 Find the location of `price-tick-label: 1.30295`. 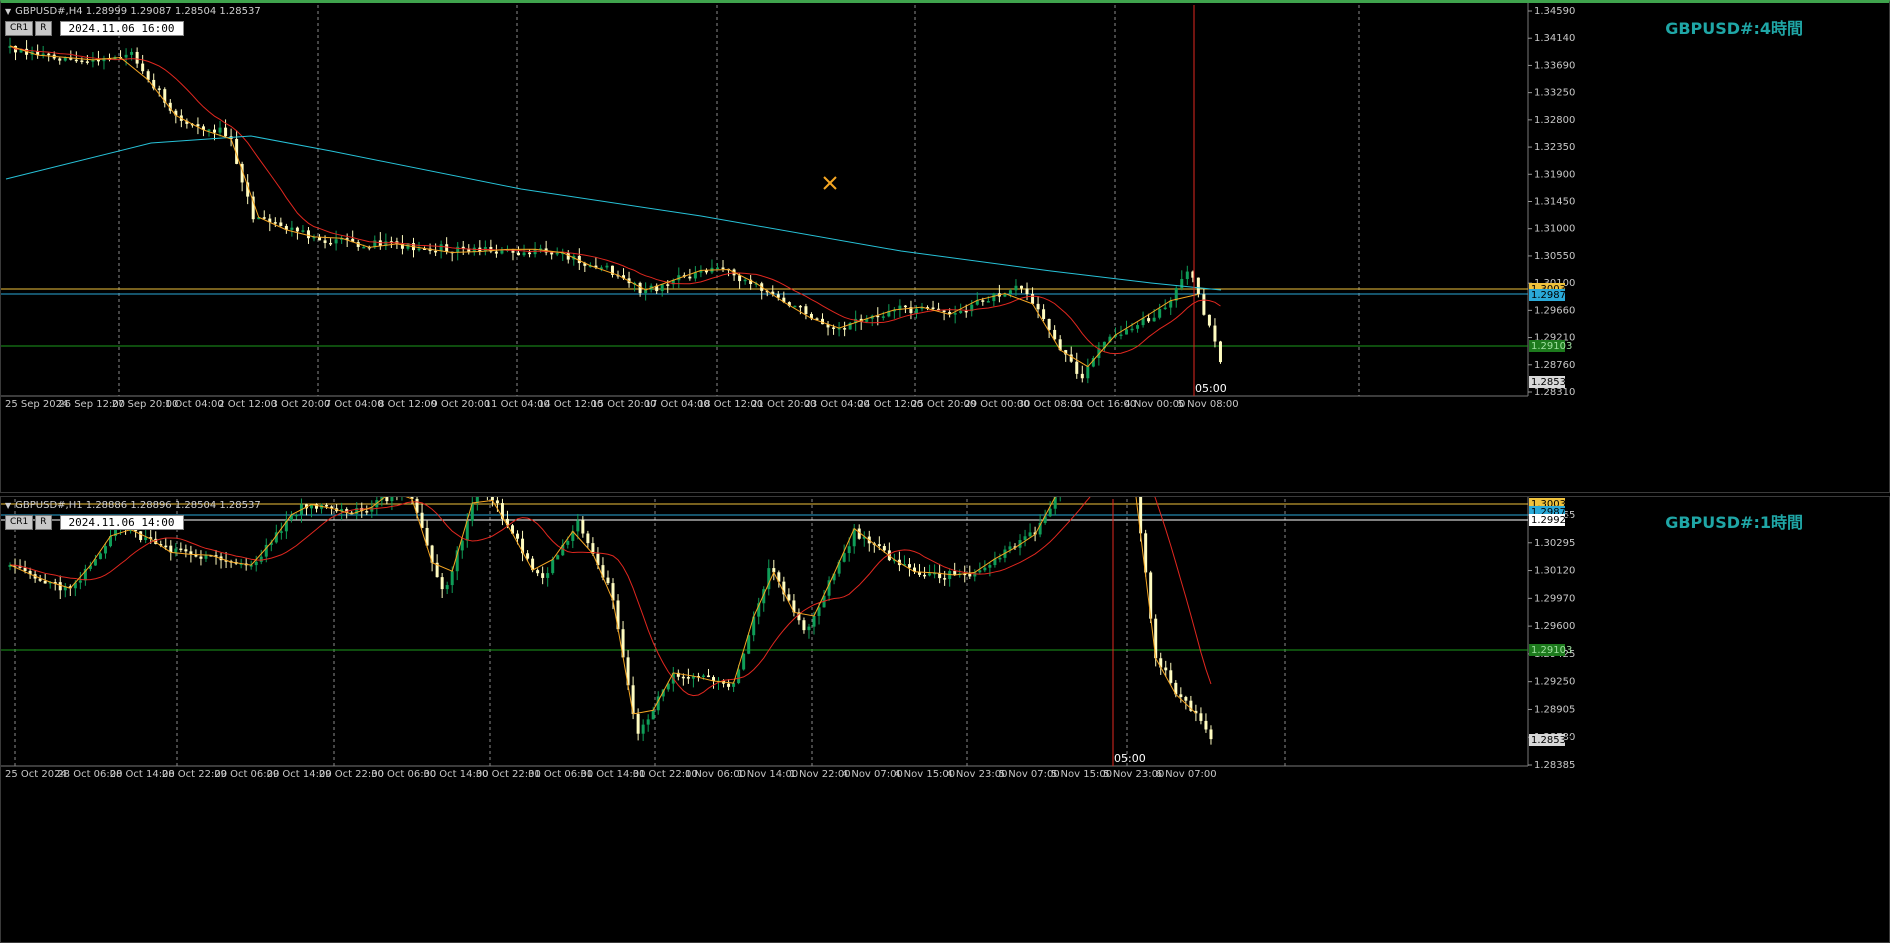

price-tick-label: 1.30295 is located at coordinates (1554, 543).